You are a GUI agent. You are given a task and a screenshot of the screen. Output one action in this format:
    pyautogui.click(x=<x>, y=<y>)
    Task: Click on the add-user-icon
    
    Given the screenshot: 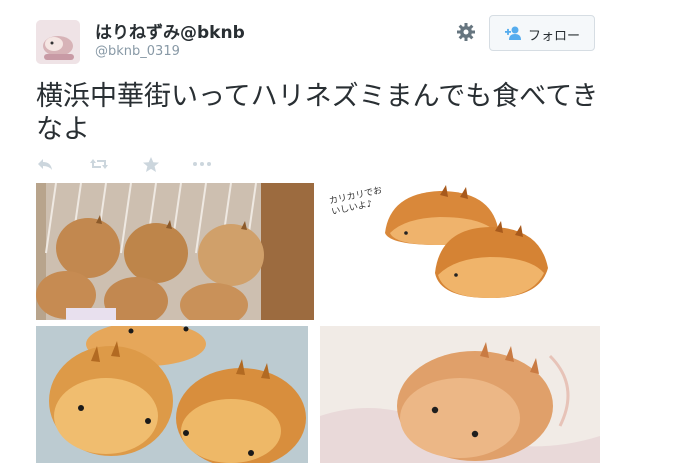 What is the action you would take?
    pyautogui.click(x=514, y=35)
    